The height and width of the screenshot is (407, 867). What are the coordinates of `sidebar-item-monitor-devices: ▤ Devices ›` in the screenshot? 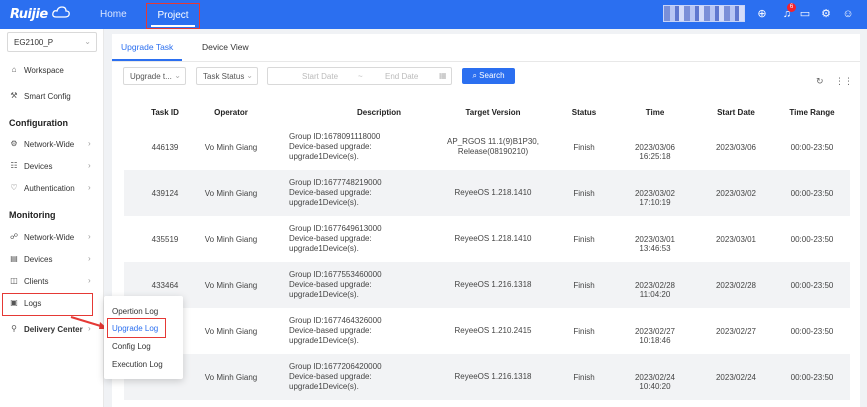 It's located at (51, 260).